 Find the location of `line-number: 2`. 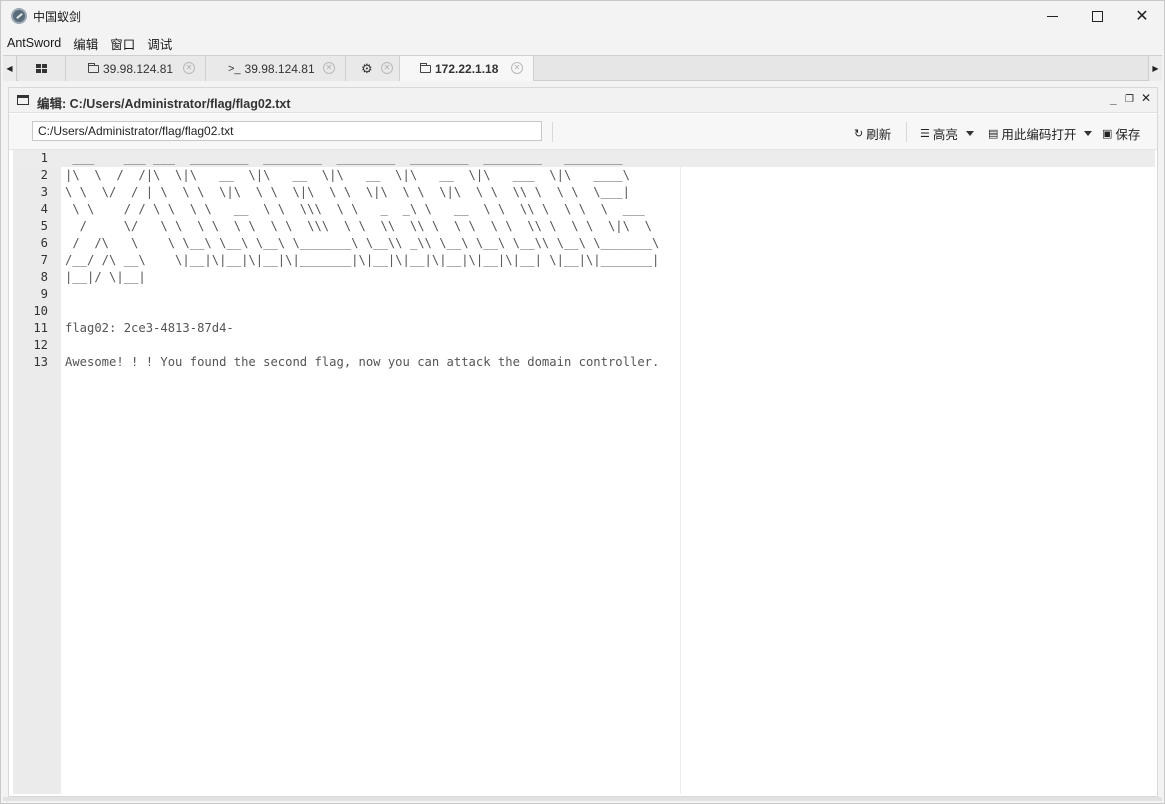

line-number: 2 is located at coordinates (44, 175).